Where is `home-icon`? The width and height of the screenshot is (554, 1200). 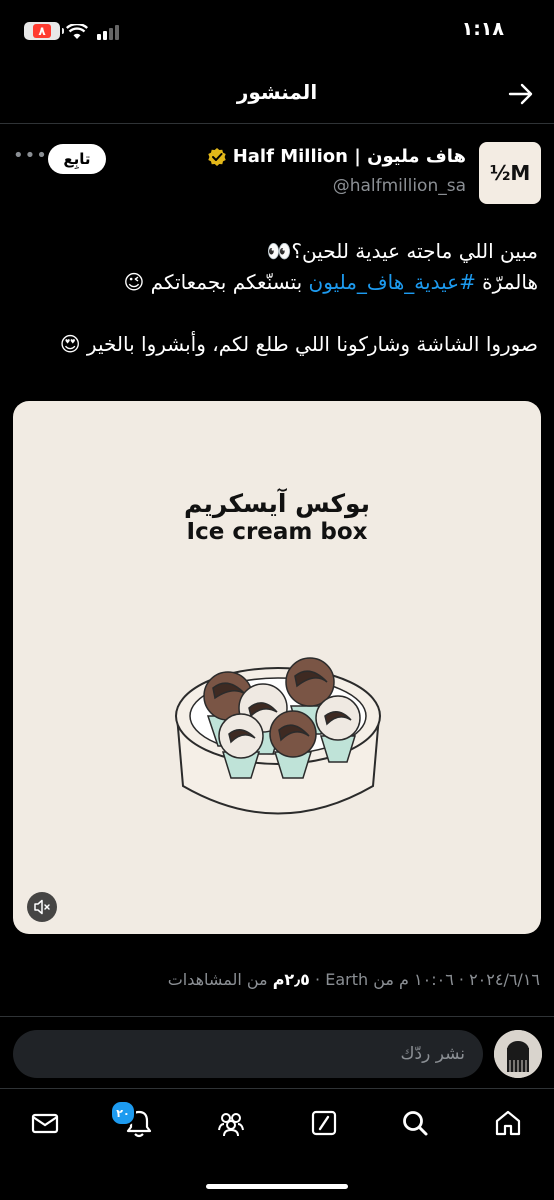 home-icon is located at coordinates (508, 1123).